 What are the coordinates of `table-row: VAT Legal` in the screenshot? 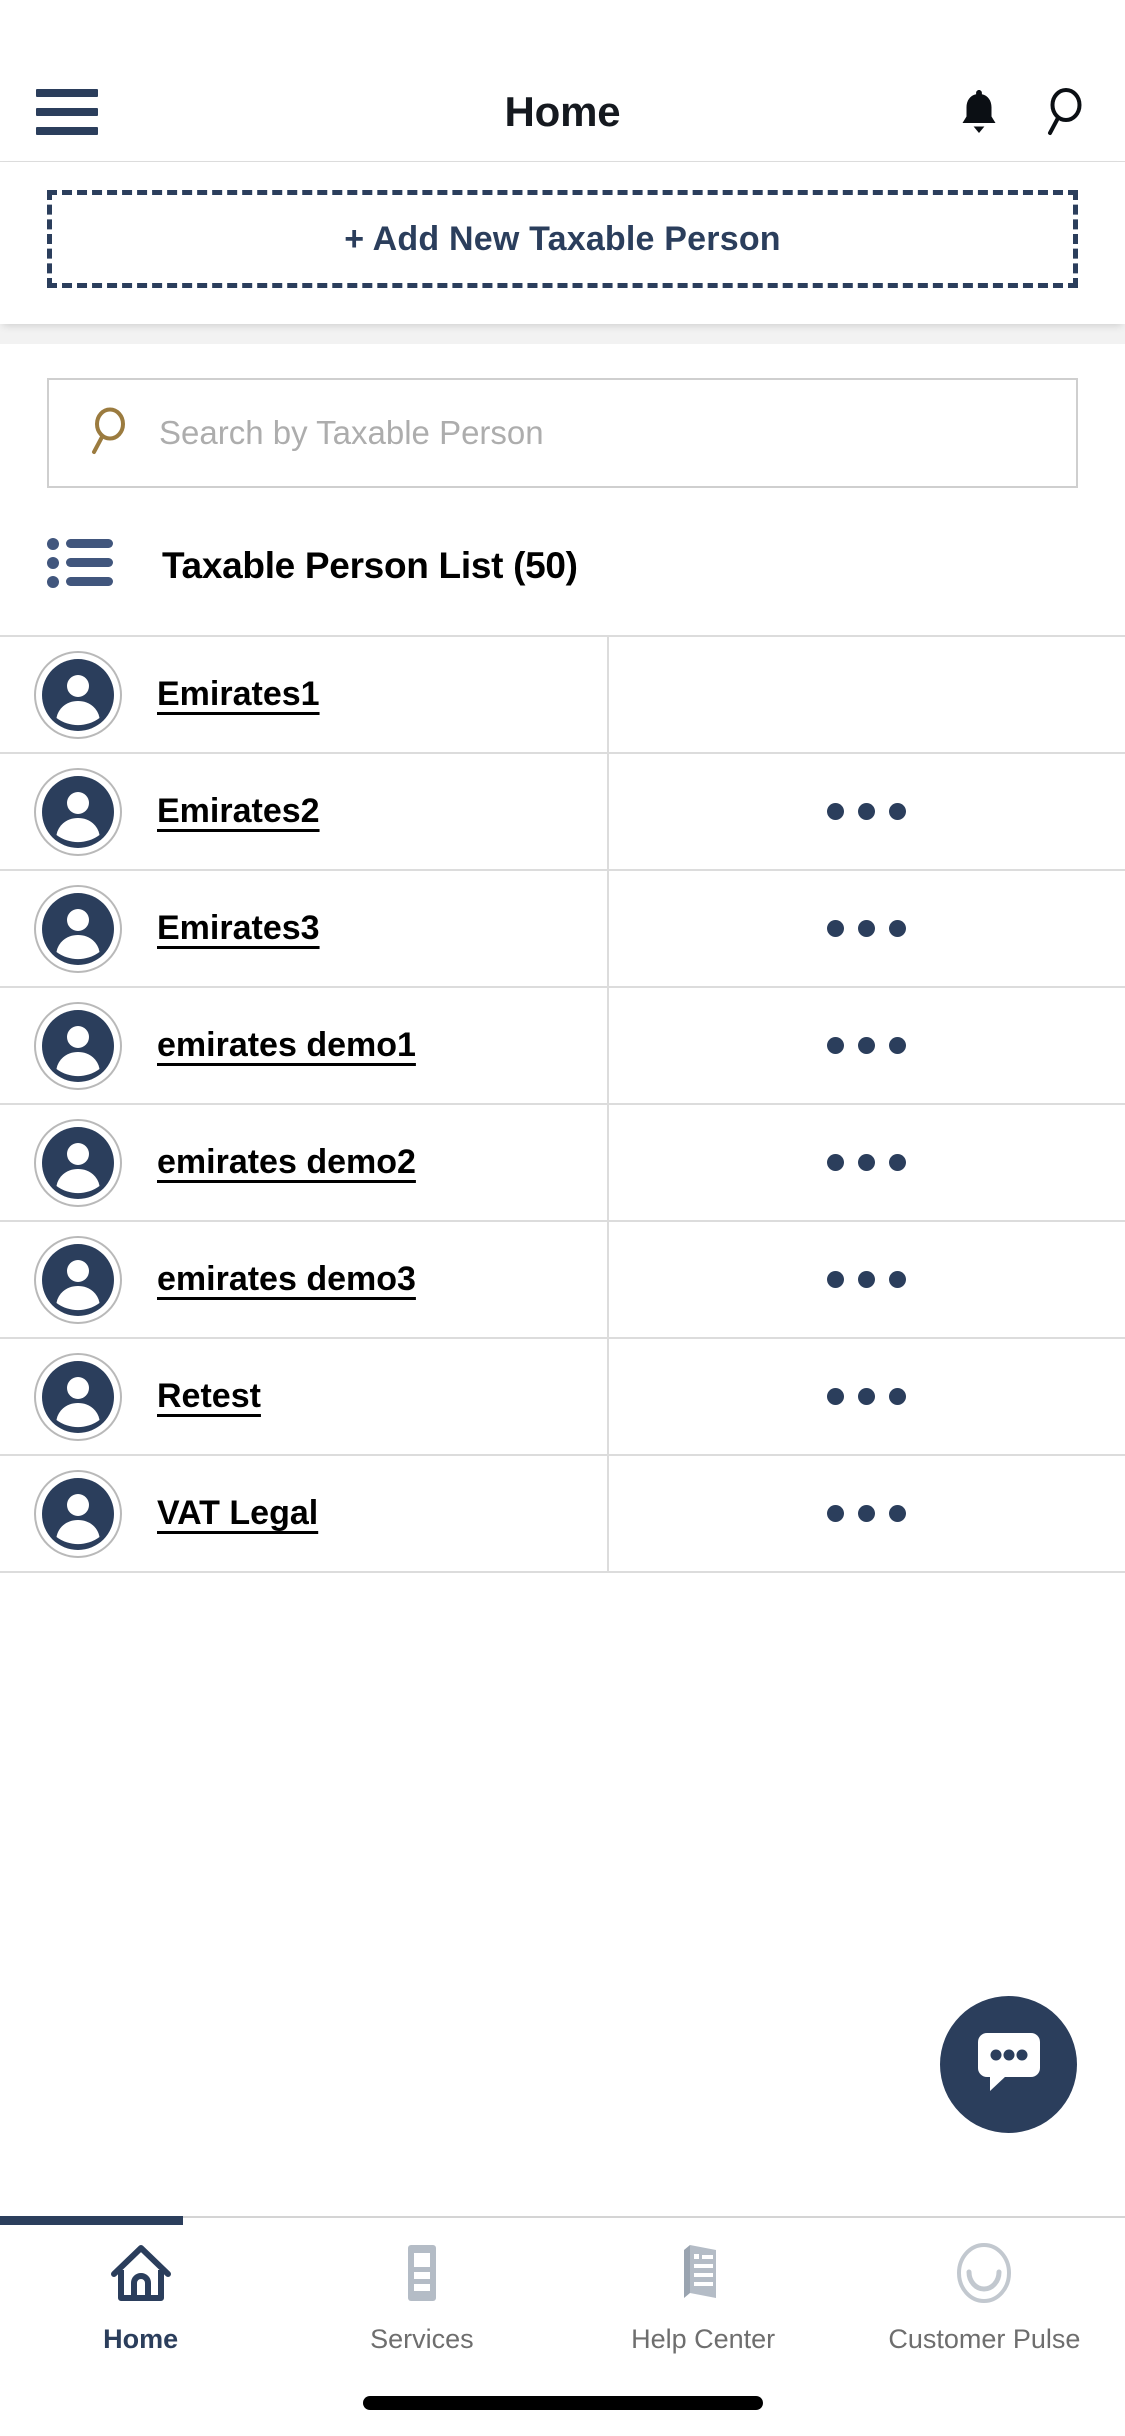 It's located at (562, 1514).